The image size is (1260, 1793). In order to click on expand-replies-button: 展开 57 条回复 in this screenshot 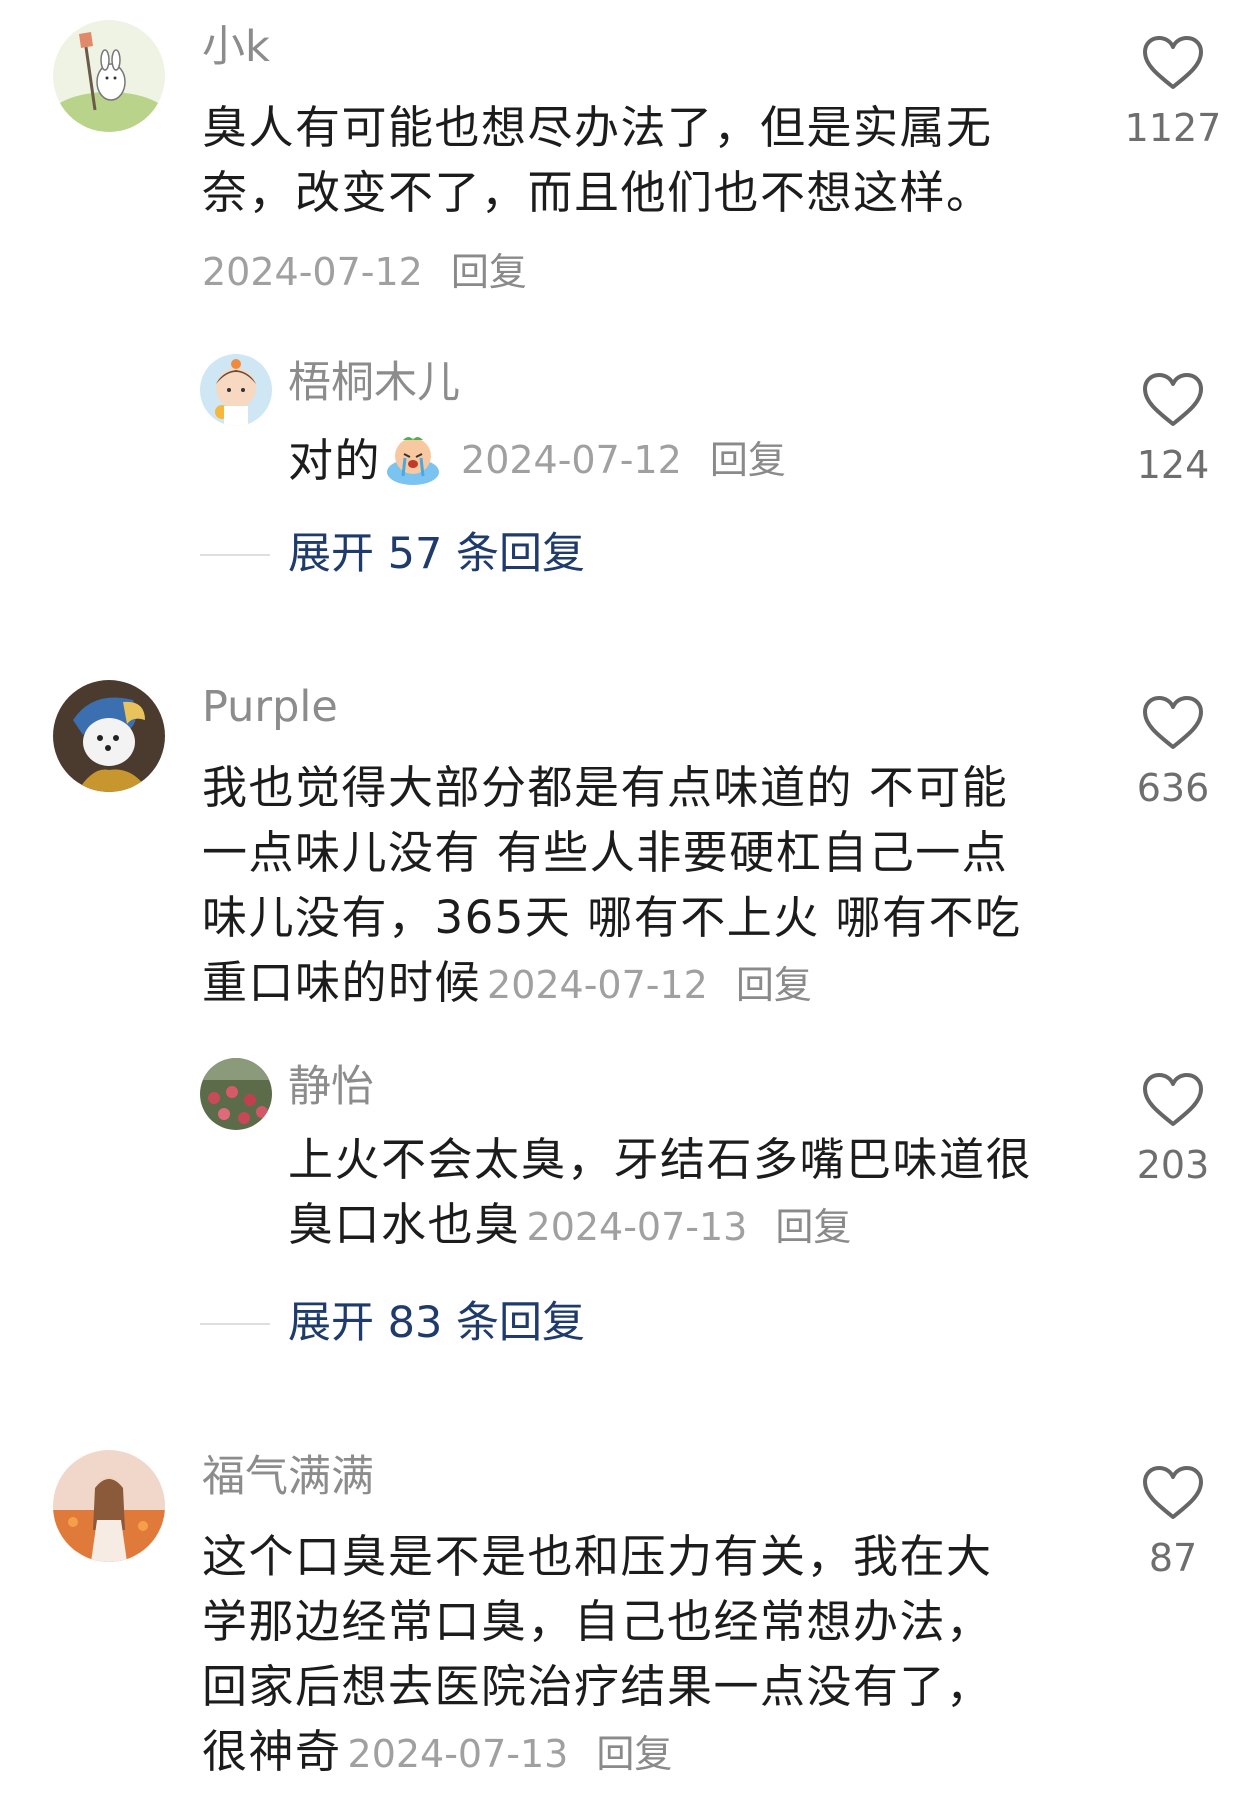, I will do `click(392, 554)`.